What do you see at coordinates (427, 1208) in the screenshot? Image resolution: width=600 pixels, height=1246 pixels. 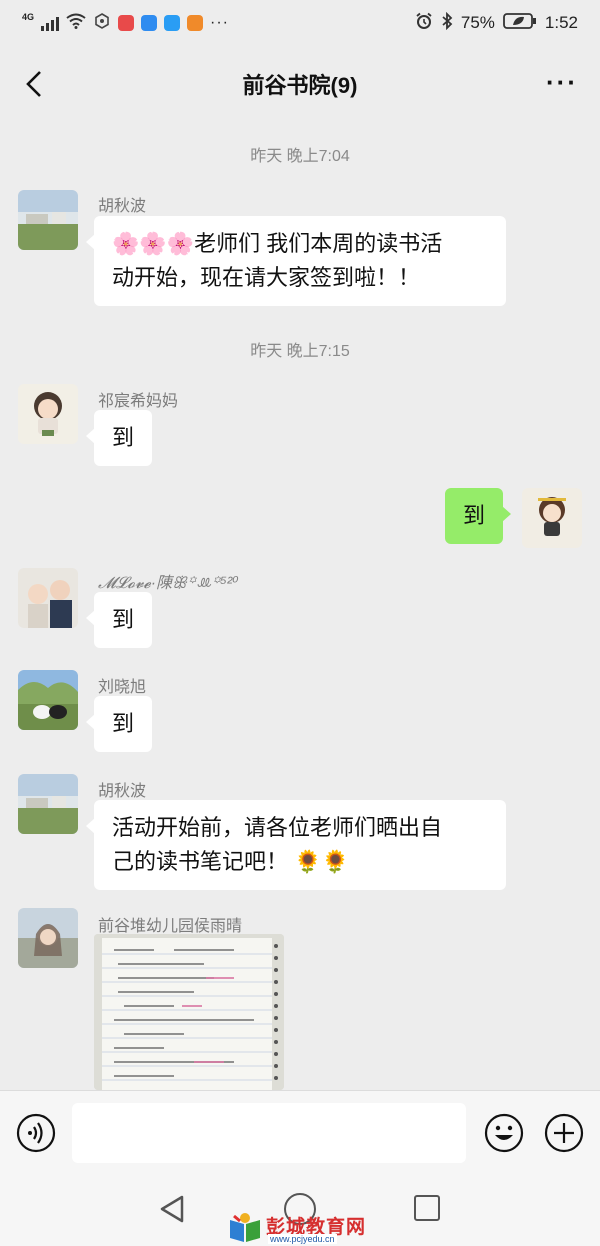 I see `nav-recent-button` at bounding box center [427, 1208].